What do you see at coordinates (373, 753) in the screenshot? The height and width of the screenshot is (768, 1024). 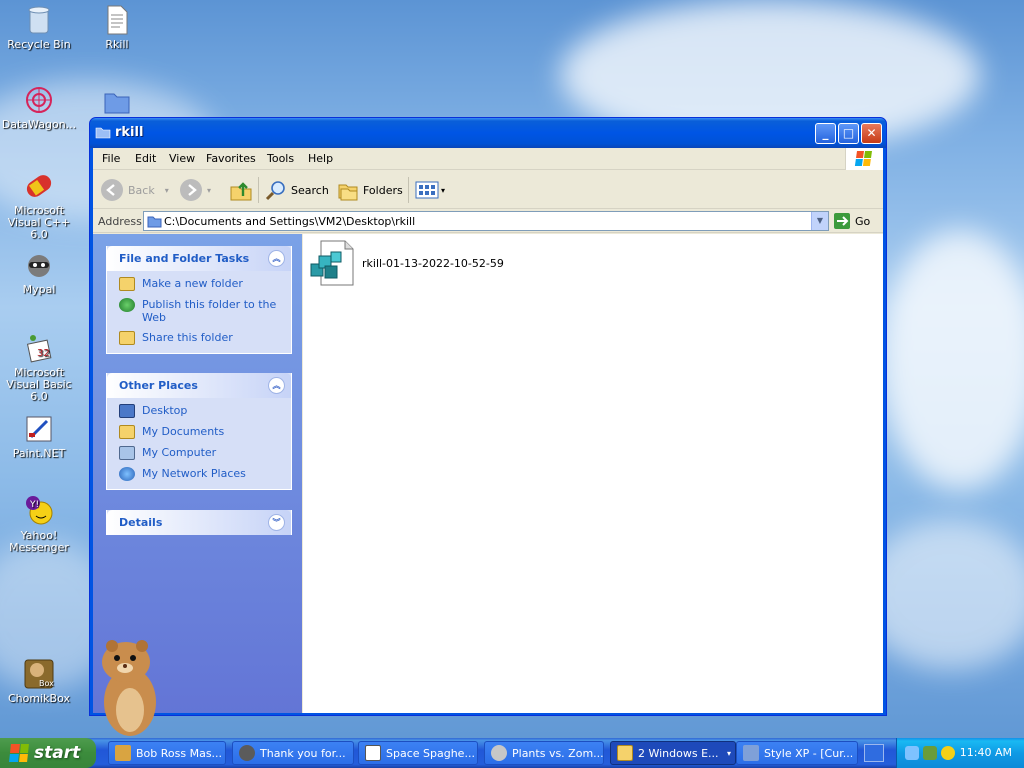 I see `document-icon` at bounding box center [373, 753].